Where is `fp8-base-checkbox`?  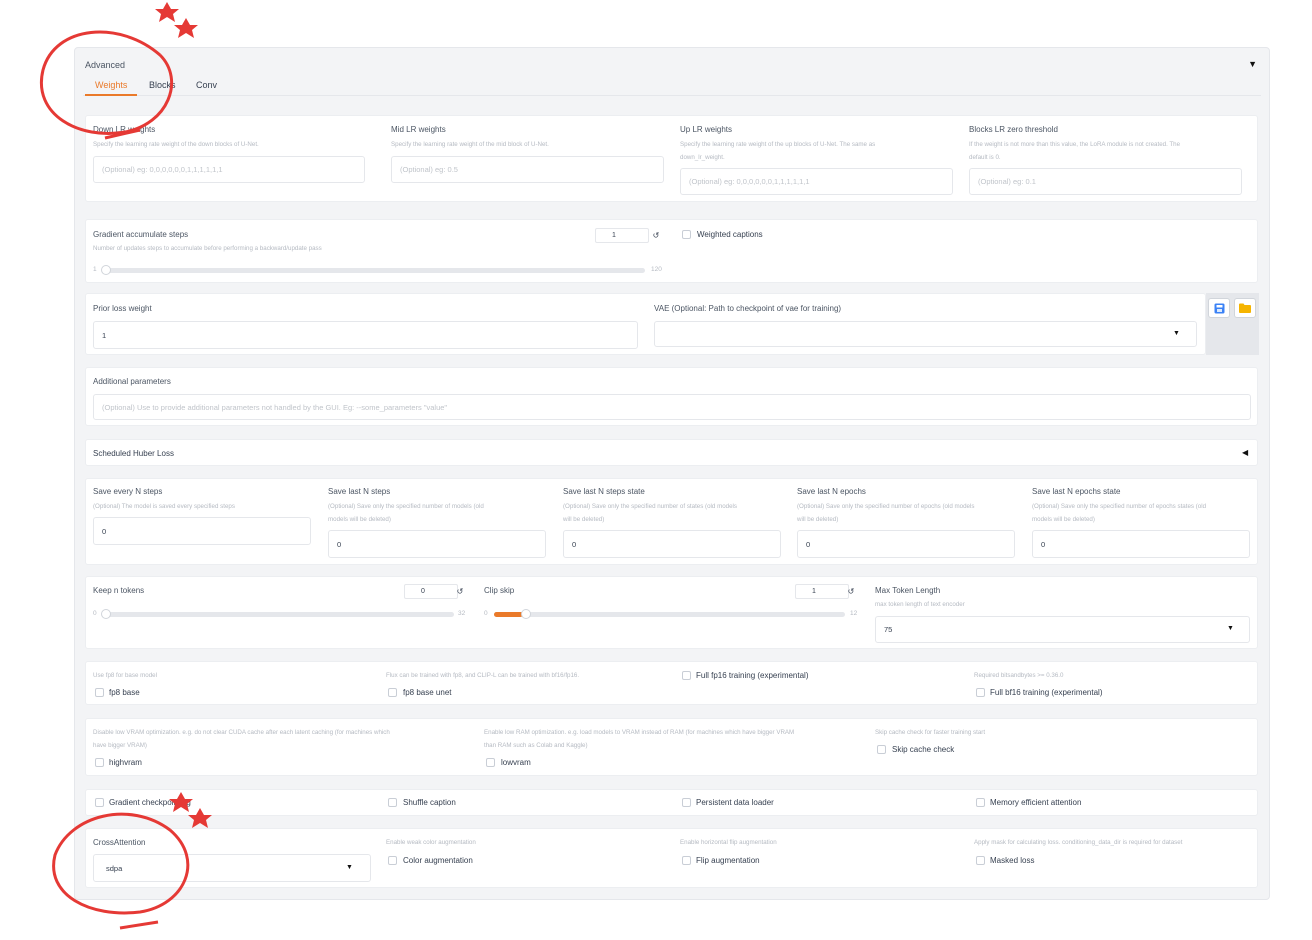
fp8-base-checkbox is located at coordinates (99, 692).